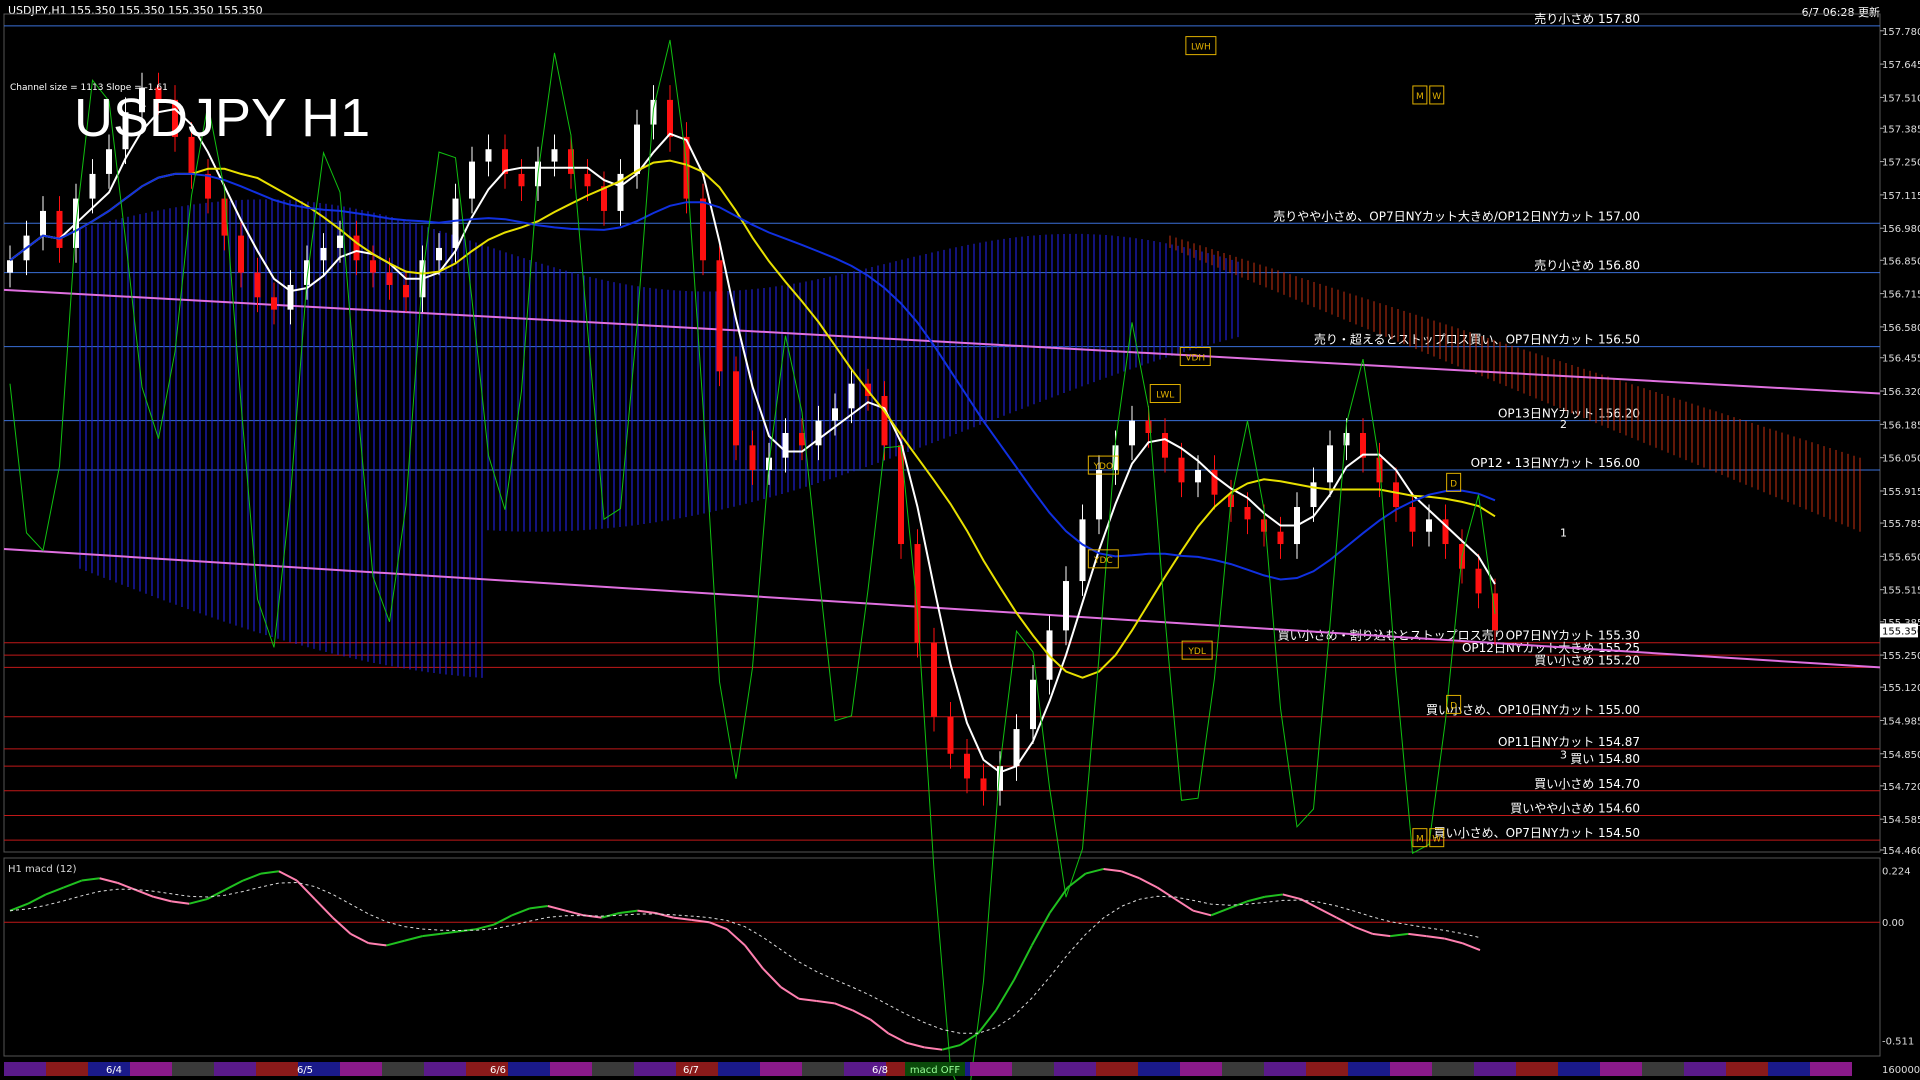 Image resolution: width=1920 pixels, height=1080 pixels. I want to click on price-axis-label: 154.985, so click(1901, 721).